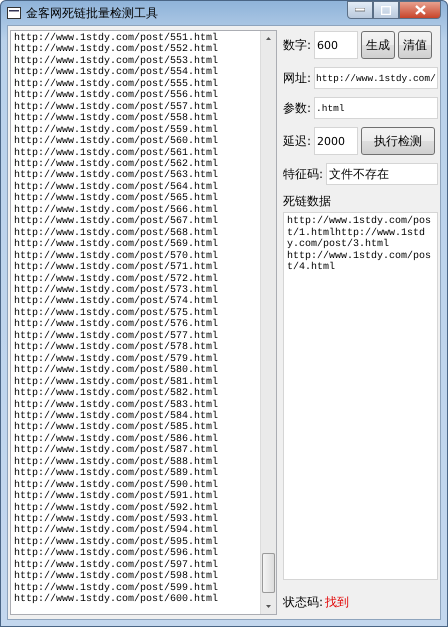 This screenshot has width=448, height=627. Describe the element at coordinates (117, 336) in the screenshot. I see `url-line: http://www.1stdy.com/post/577.html` at that location.